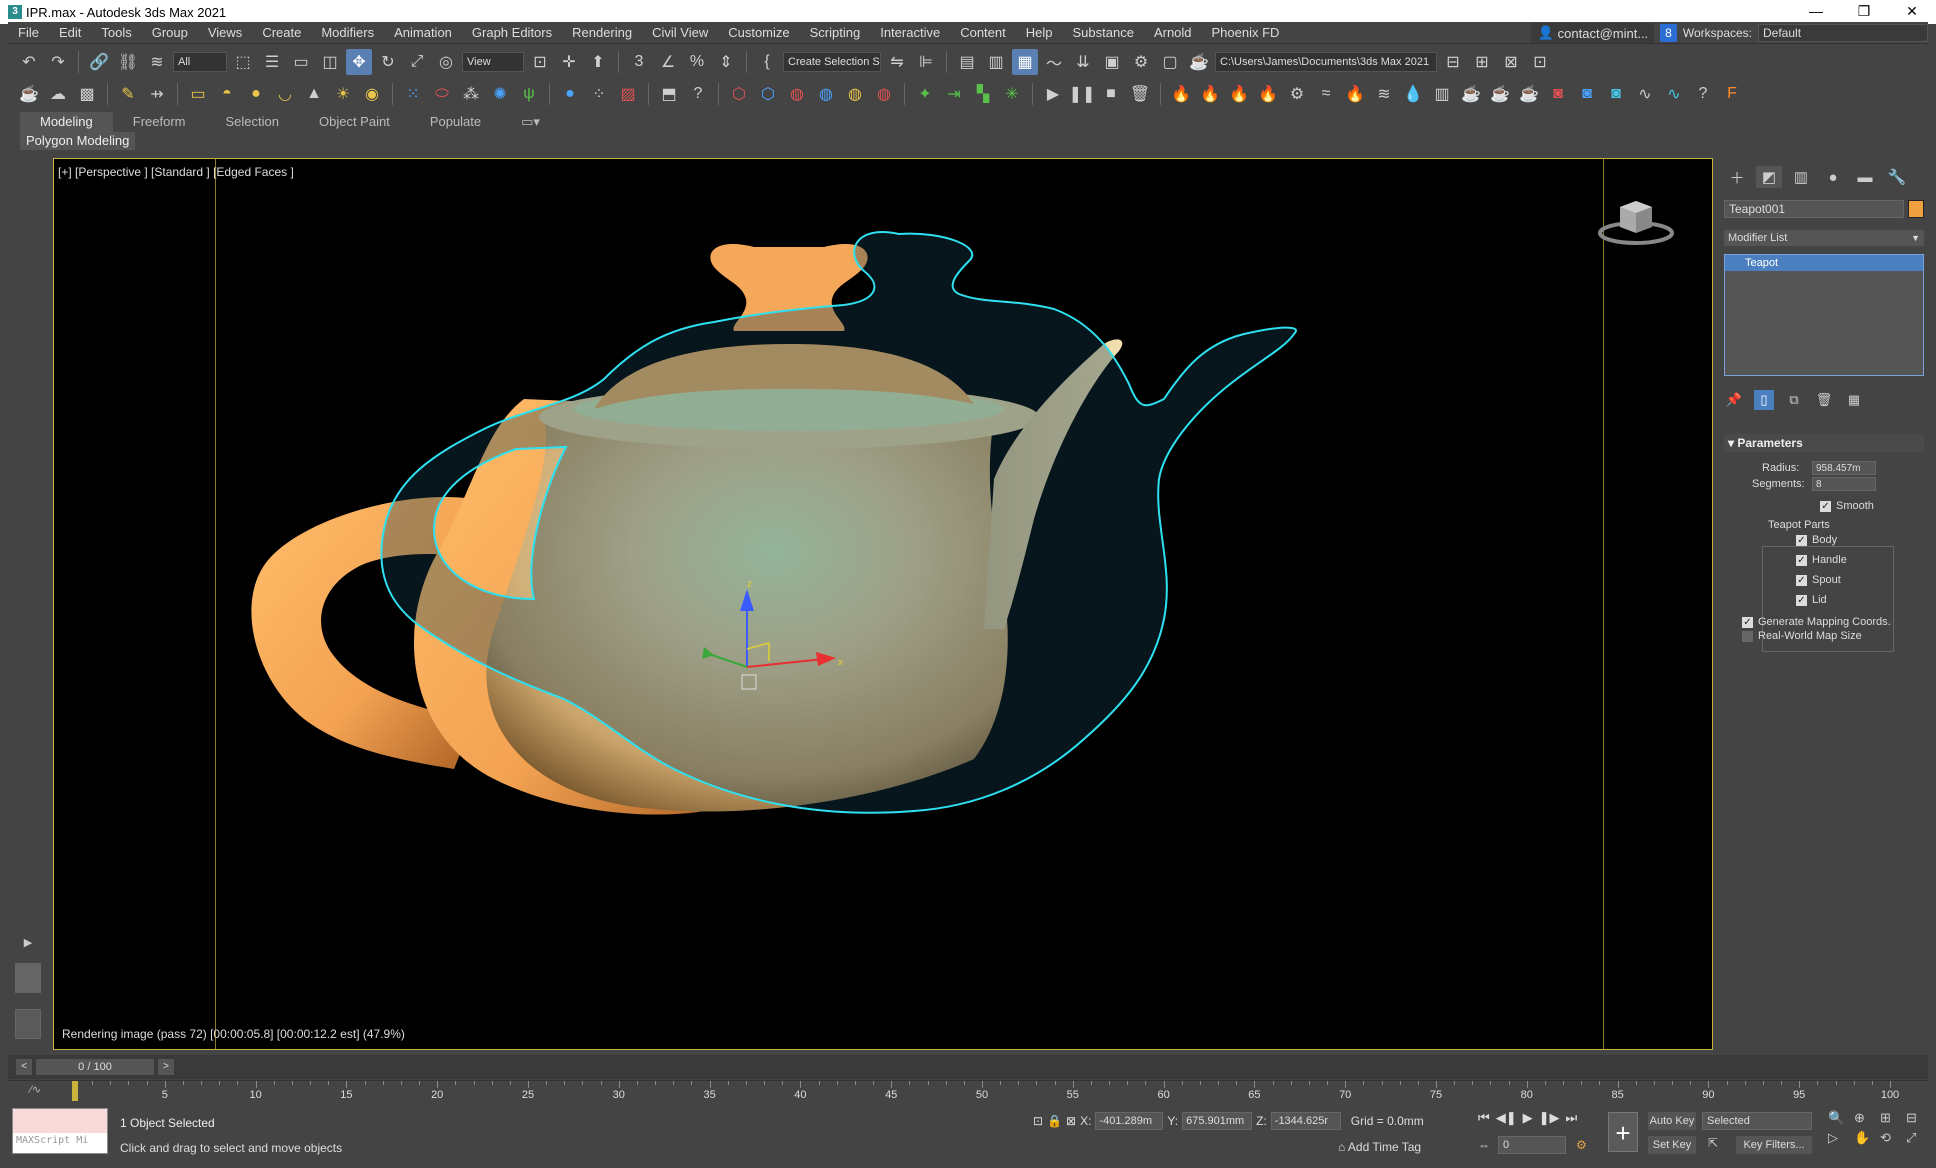  Describe the element at coordinates (413, 94) in the screenshot. I see `grid-dots-icon: ⁙` at that location.